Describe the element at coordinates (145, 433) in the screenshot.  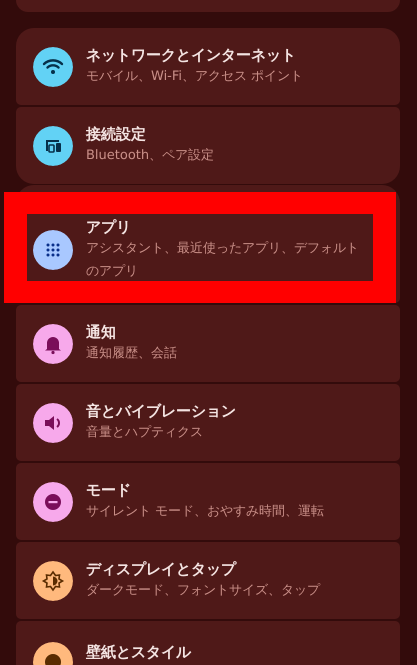
I see `item-subtitle: 音量とハプティクス` at that location.